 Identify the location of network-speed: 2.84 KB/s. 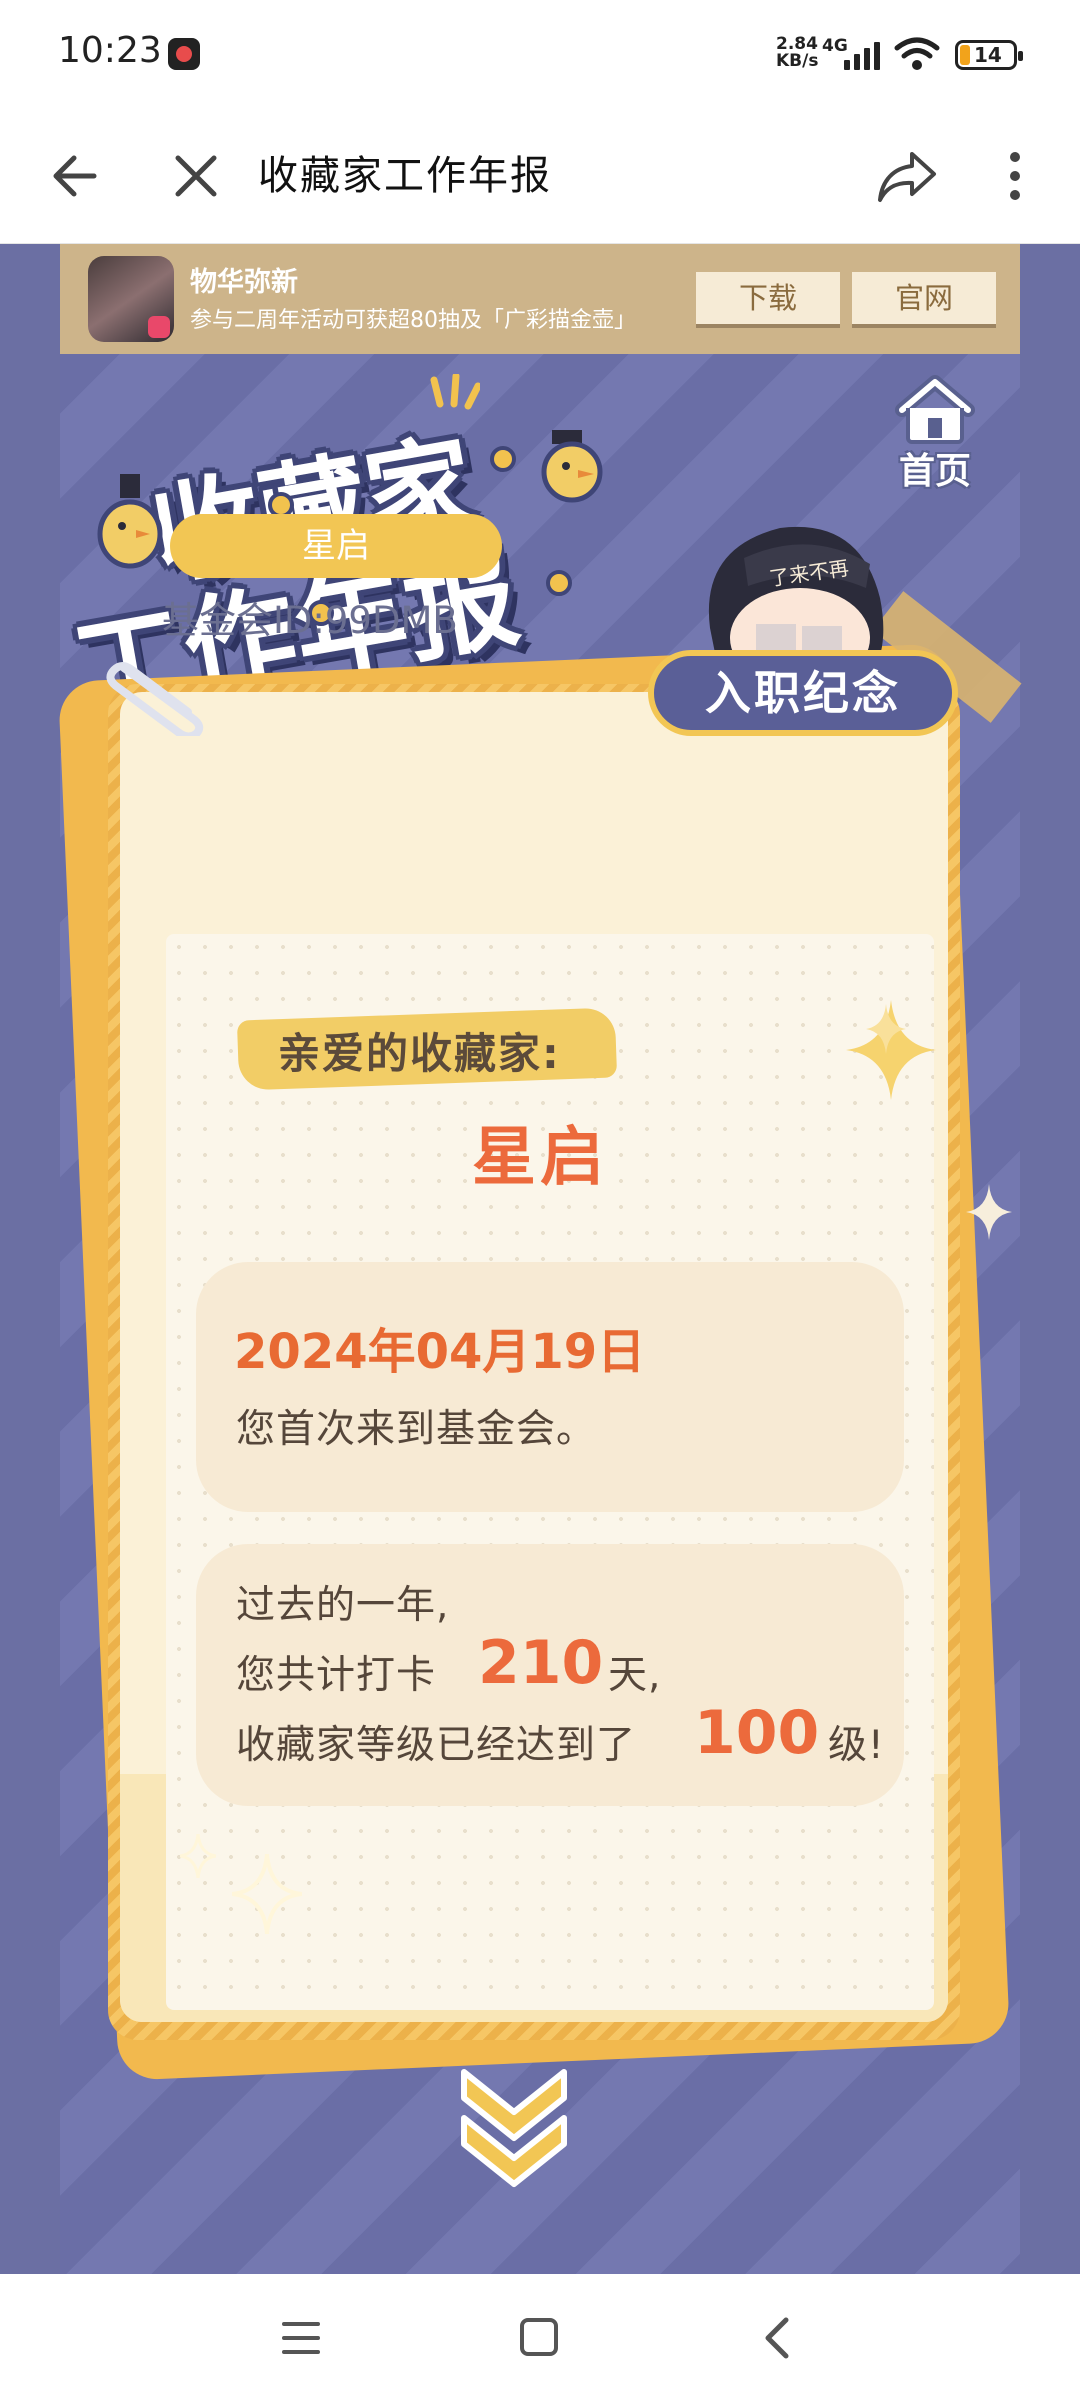
(797, 53).